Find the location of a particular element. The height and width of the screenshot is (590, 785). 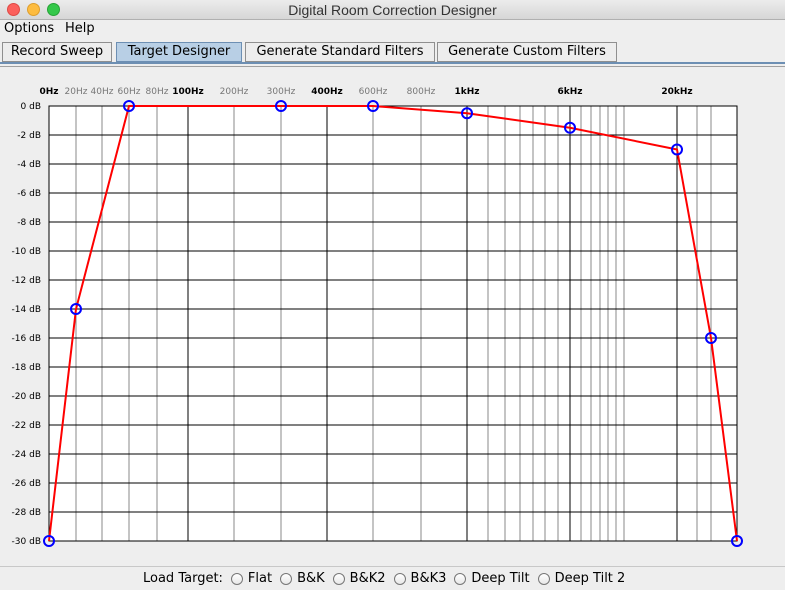

title-bar: Digital Room Correction Designer is located at coordinates (392, 10).